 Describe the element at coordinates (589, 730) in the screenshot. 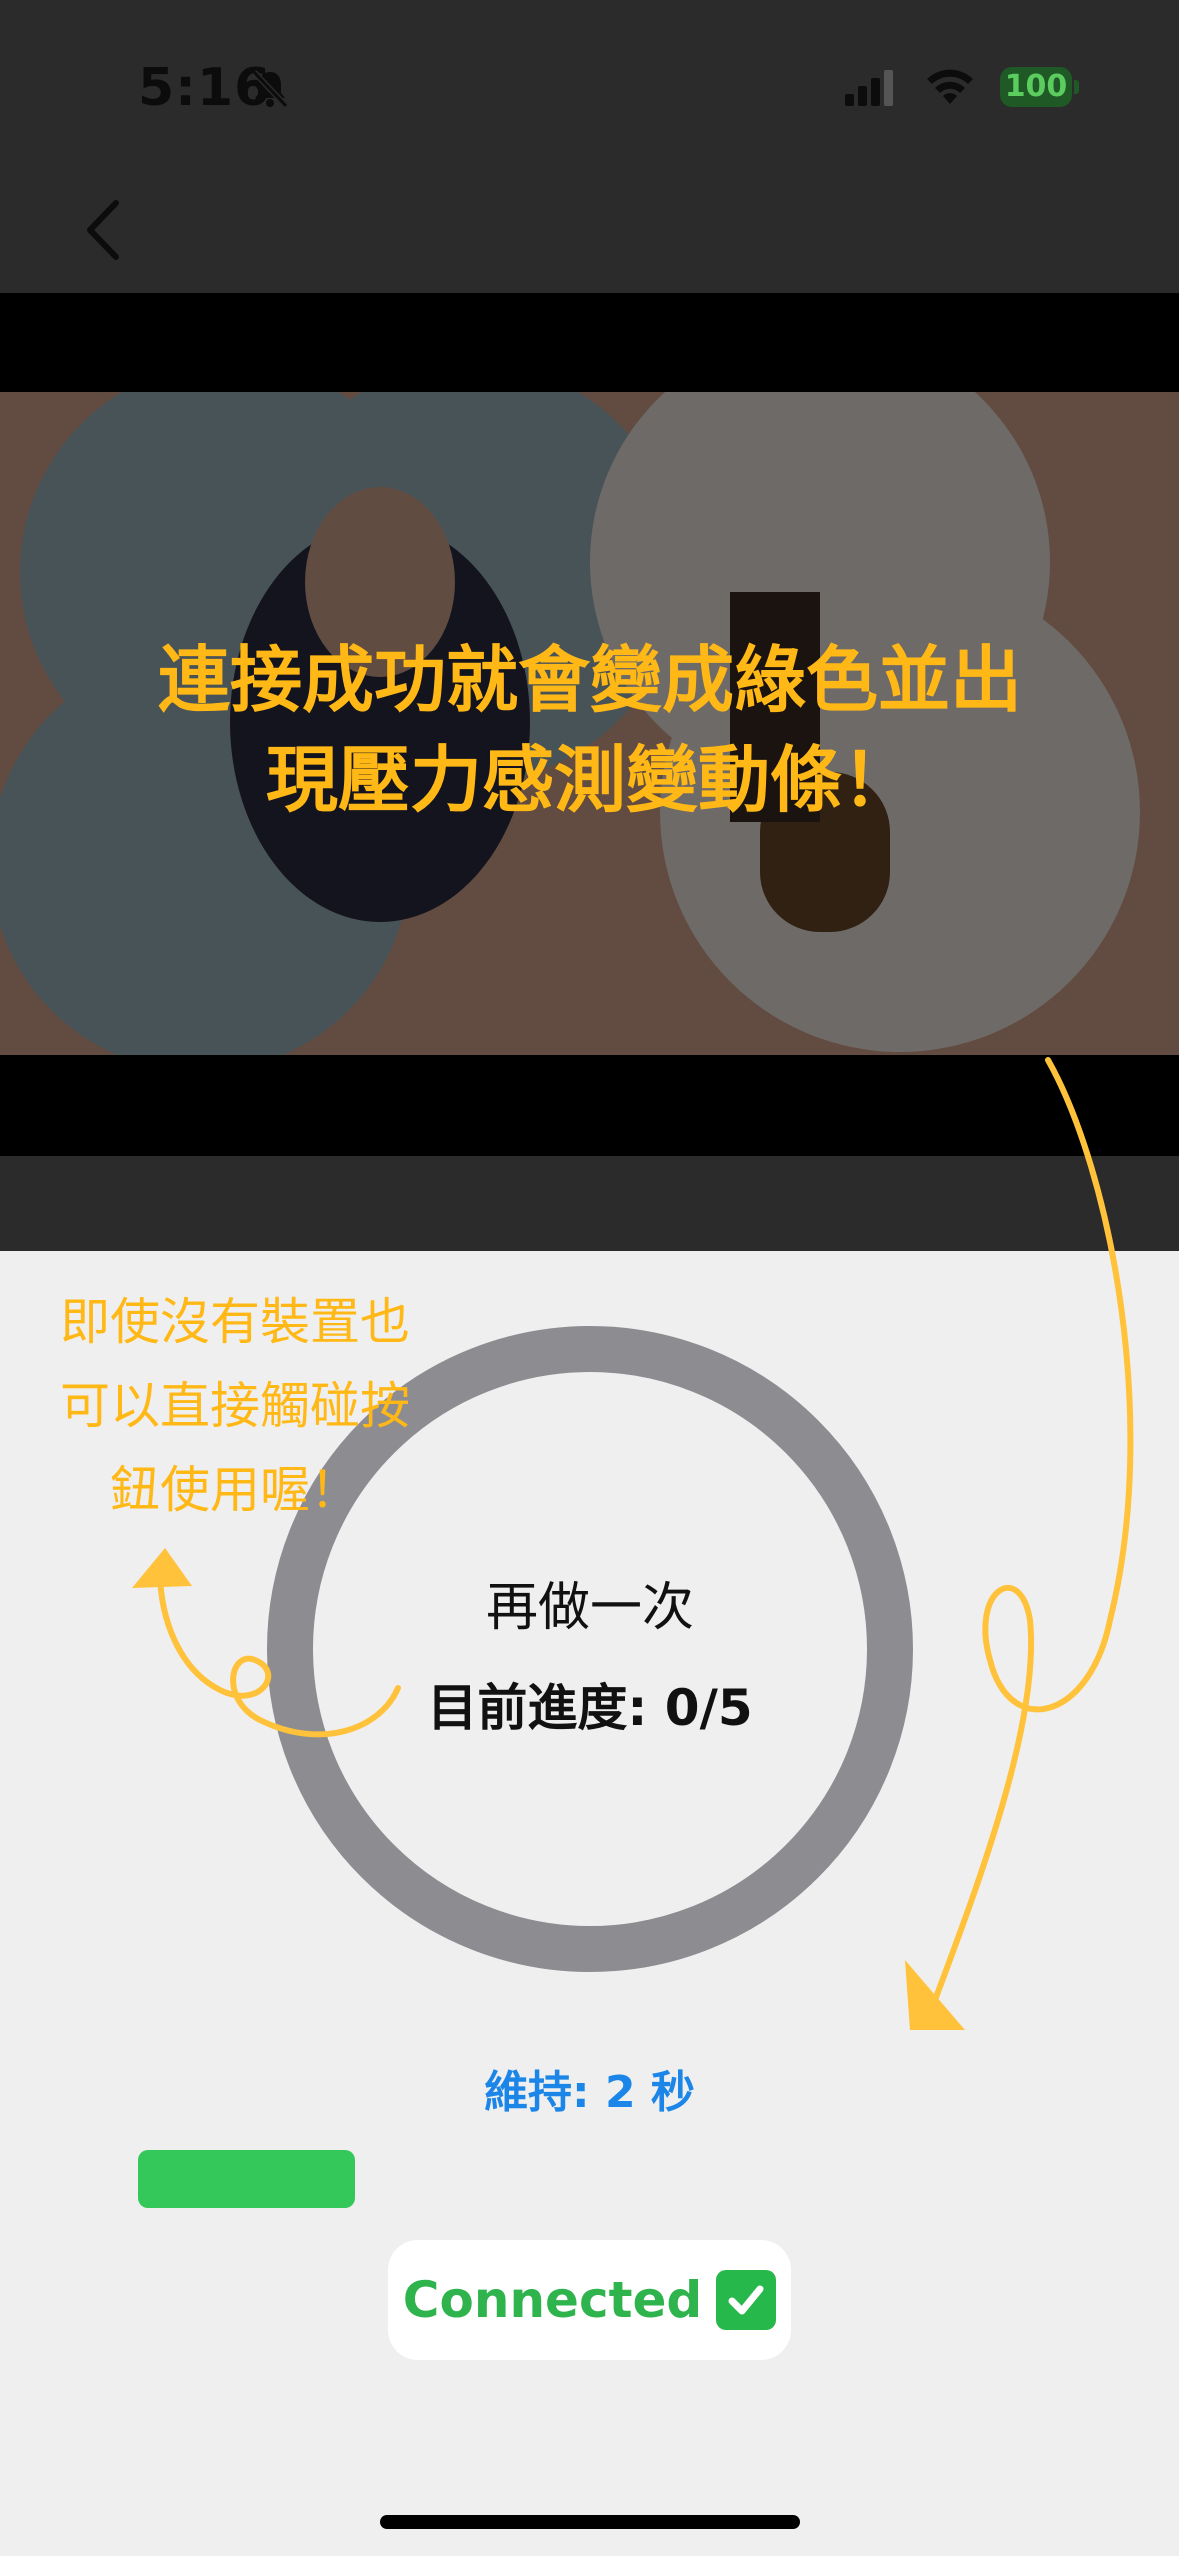

I see `tutorial-caption: 連接成功就會變成綠色並出 現壓力感測變動條！` at that location.